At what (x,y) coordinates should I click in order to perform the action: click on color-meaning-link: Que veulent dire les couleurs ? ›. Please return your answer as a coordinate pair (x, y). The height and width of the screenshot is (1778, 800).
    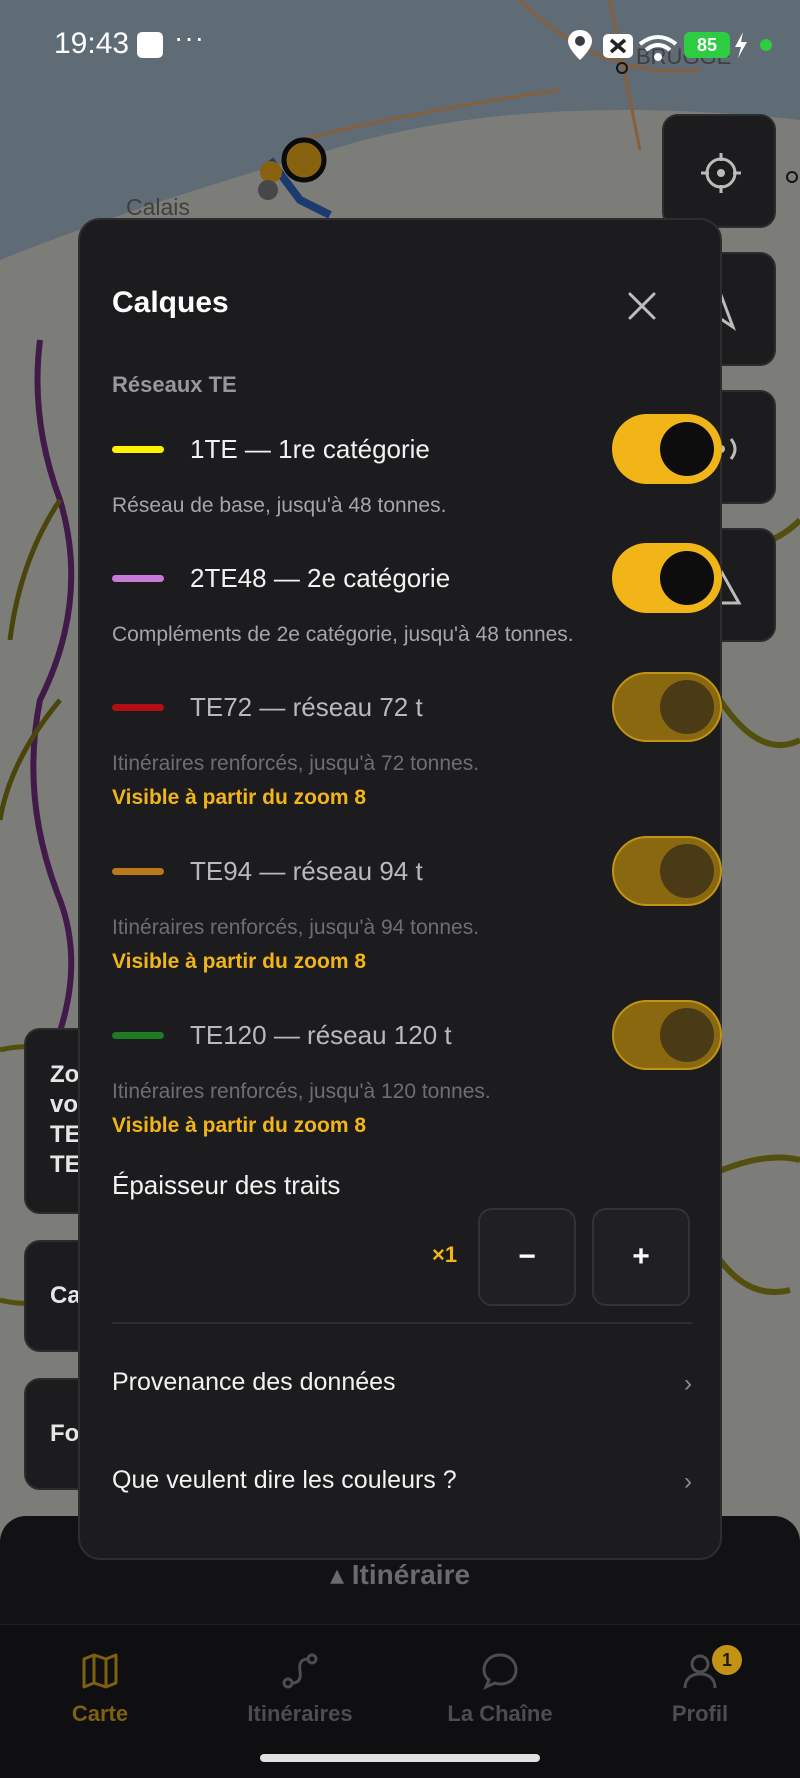
    Looking at the image, I should click on (402, 1482).